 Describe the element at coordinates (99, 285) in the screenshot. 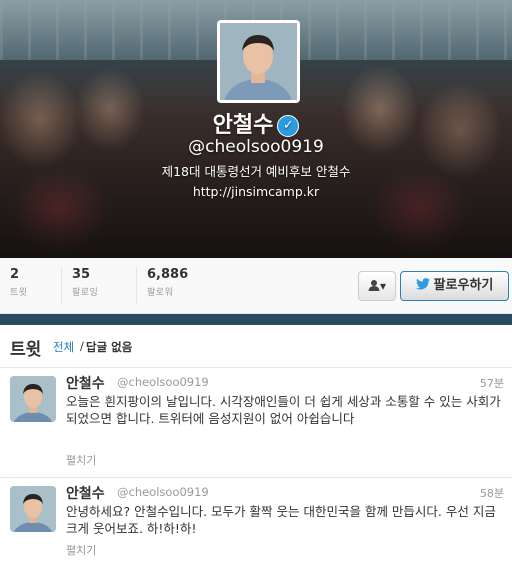

I see `stat-following: 35 팔로잉` at that location.